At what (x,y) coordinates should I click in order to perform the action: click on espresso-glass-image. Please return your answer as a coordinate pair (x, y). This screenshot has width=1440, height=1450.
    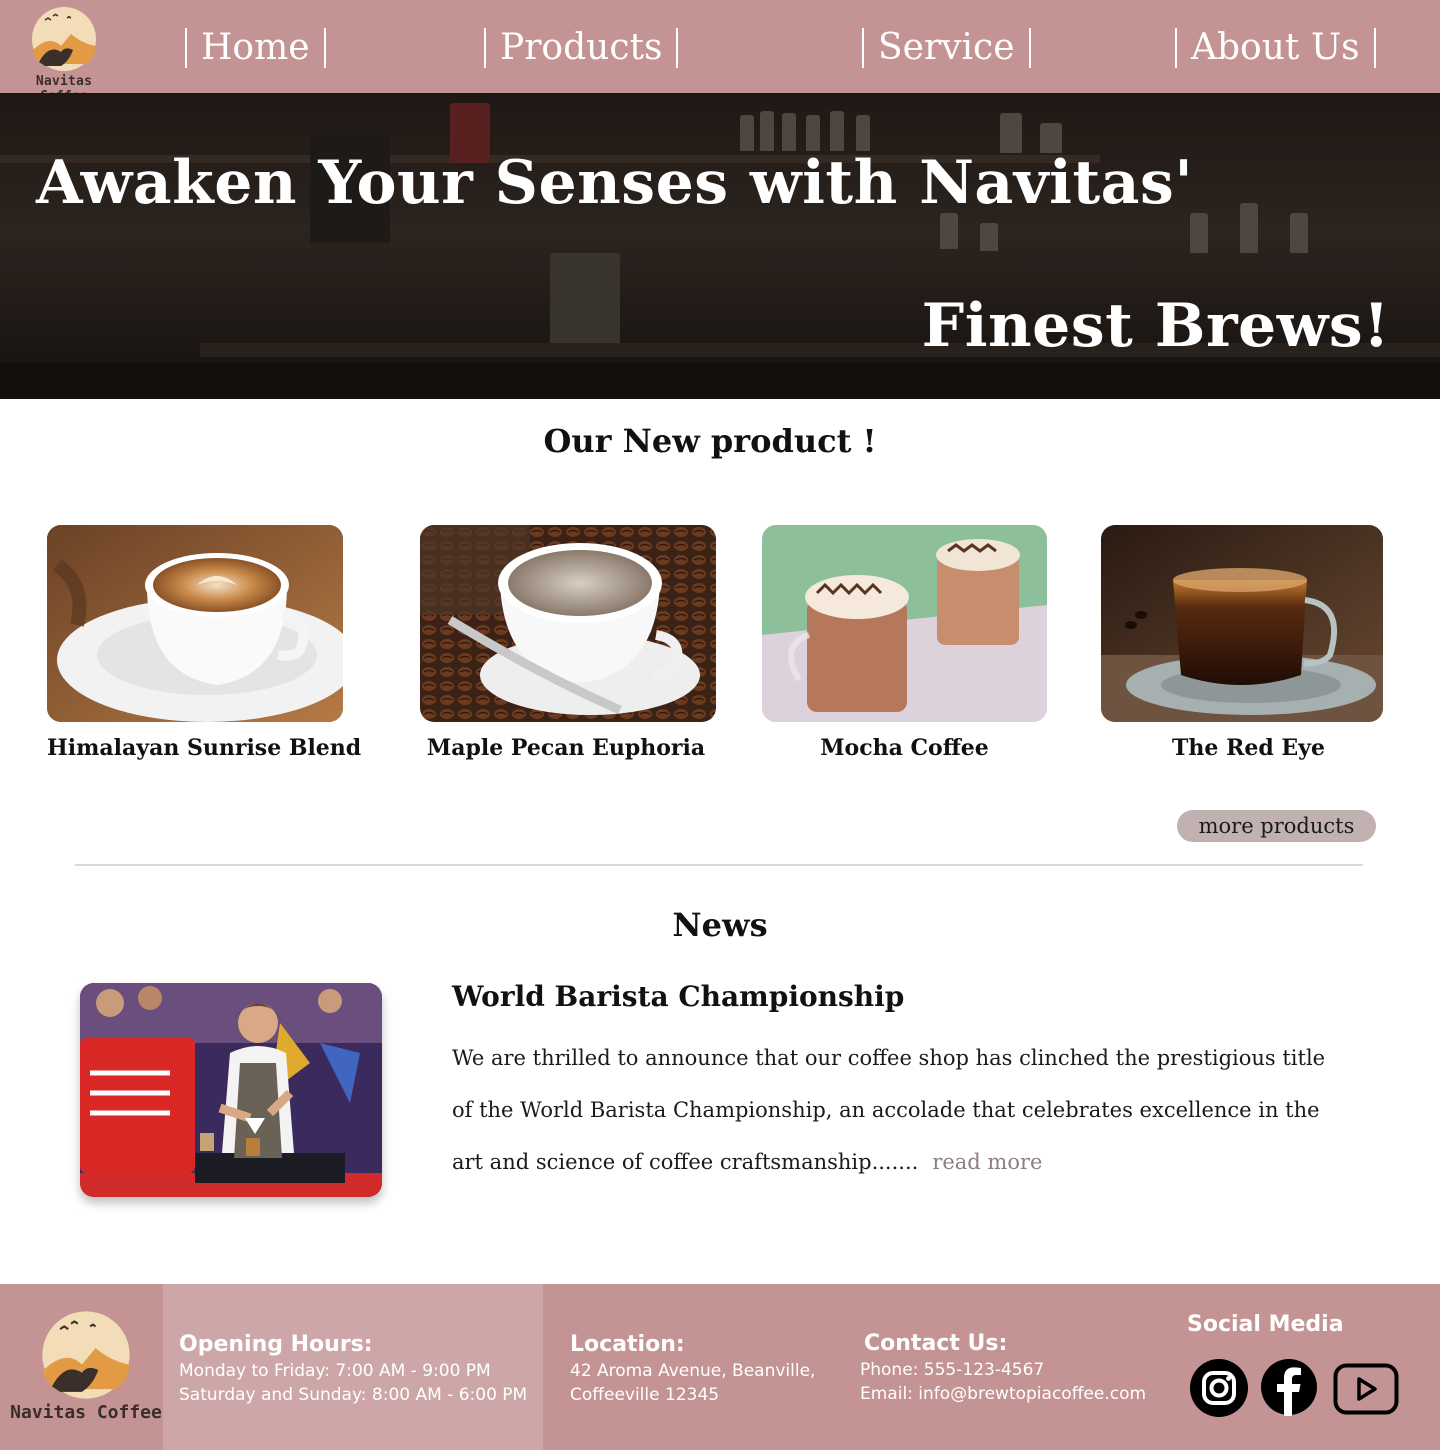
    Looking at the image, I should click on (1242, 623).